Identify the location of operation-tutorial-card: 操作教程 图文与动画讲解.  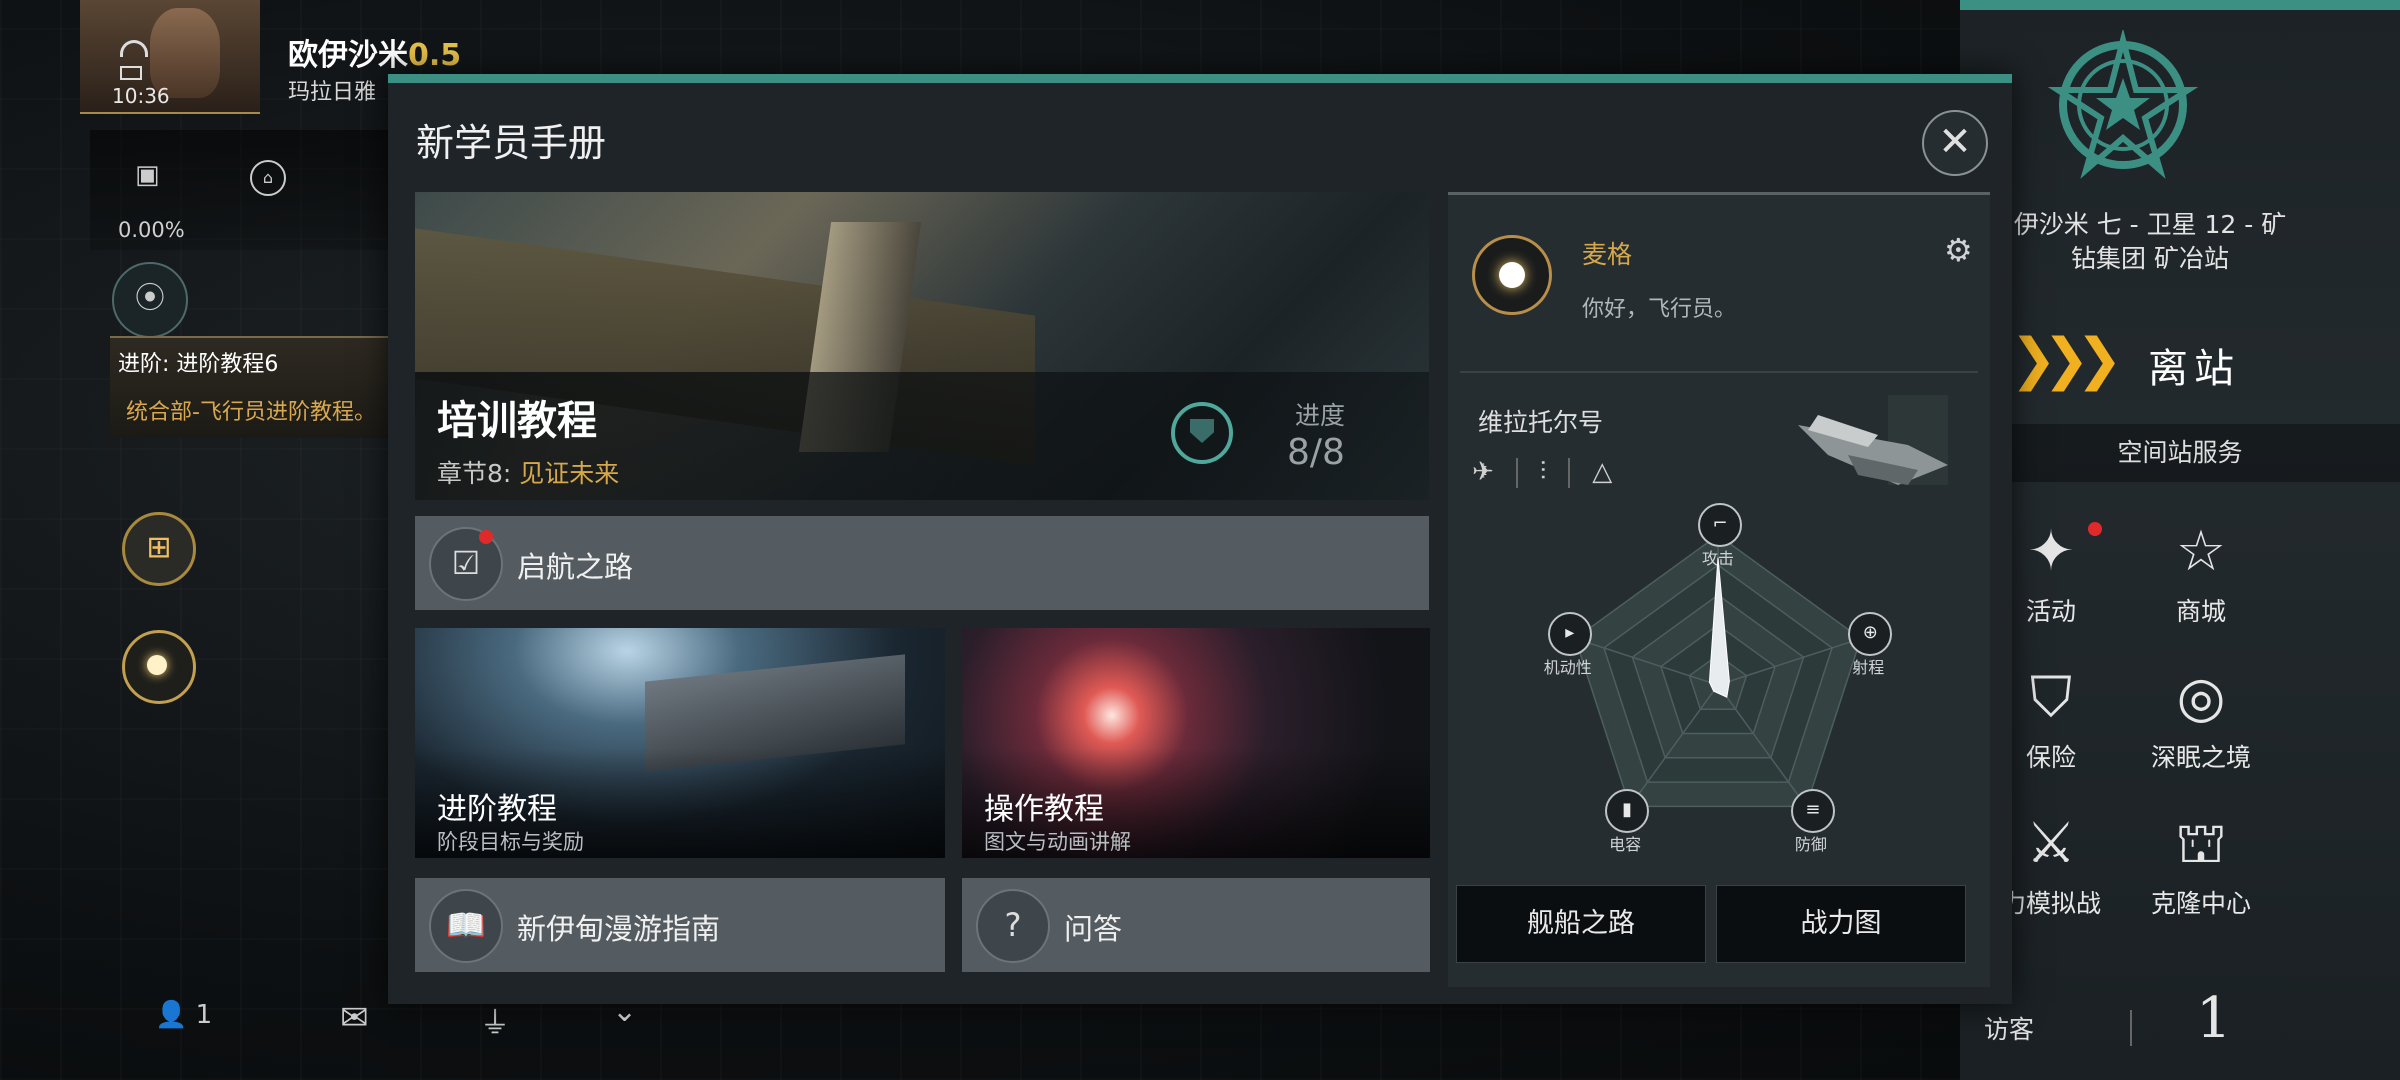
(1196, 743).